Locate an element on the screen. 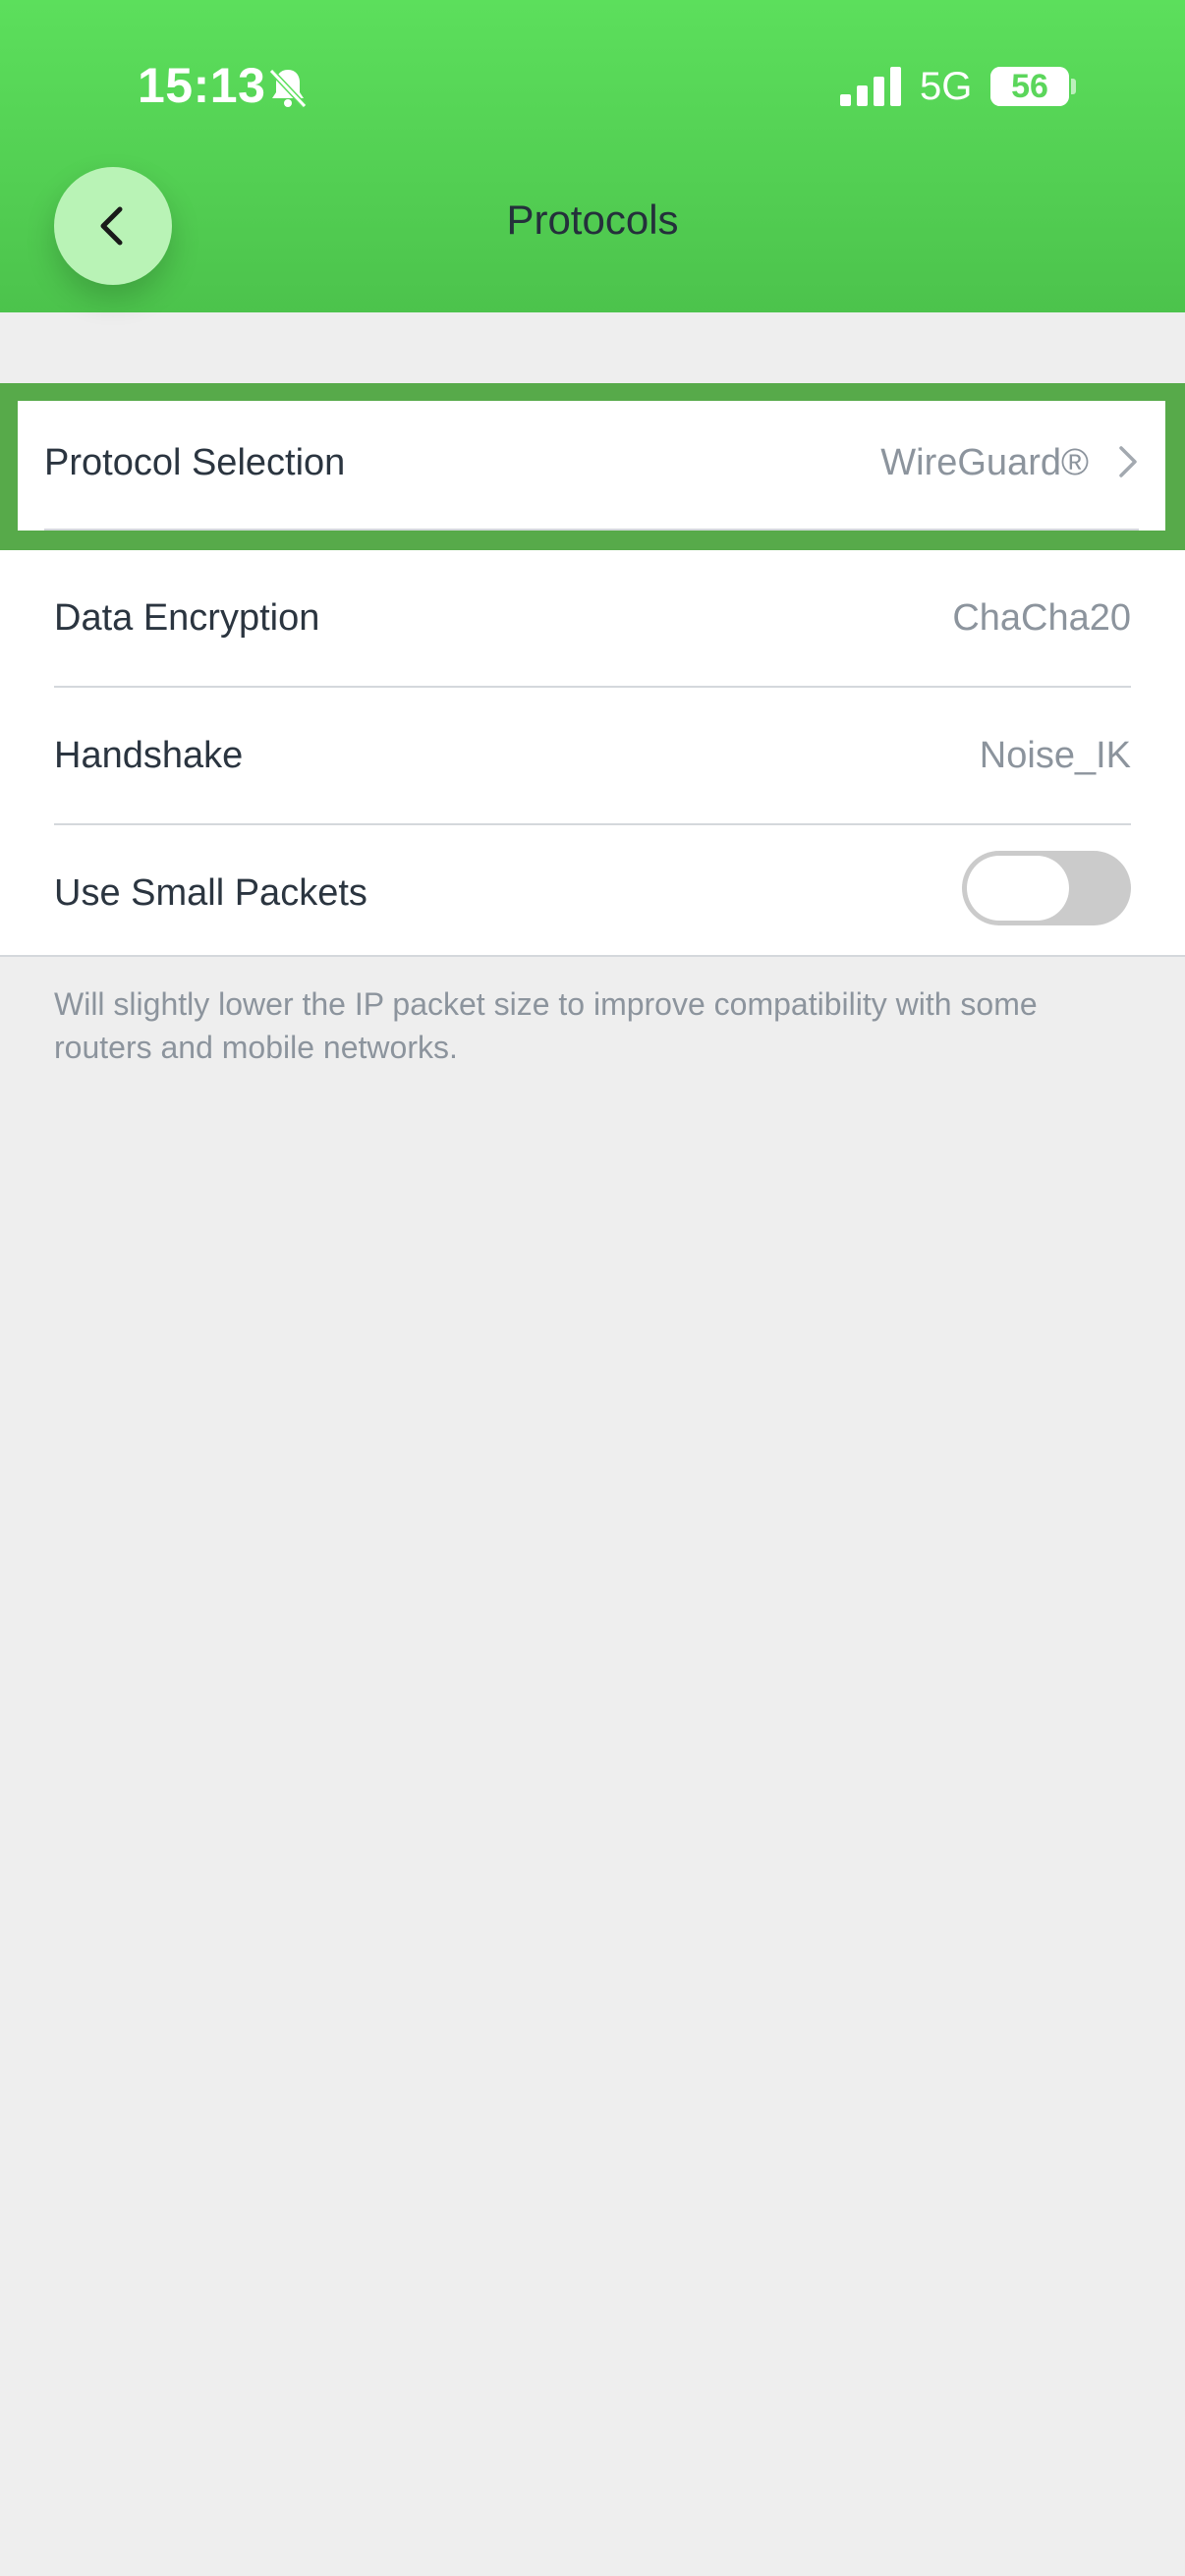 The width and height of the screenshot is (1185, 2576). bell-muted-icon is located at coordinates (288, 88).